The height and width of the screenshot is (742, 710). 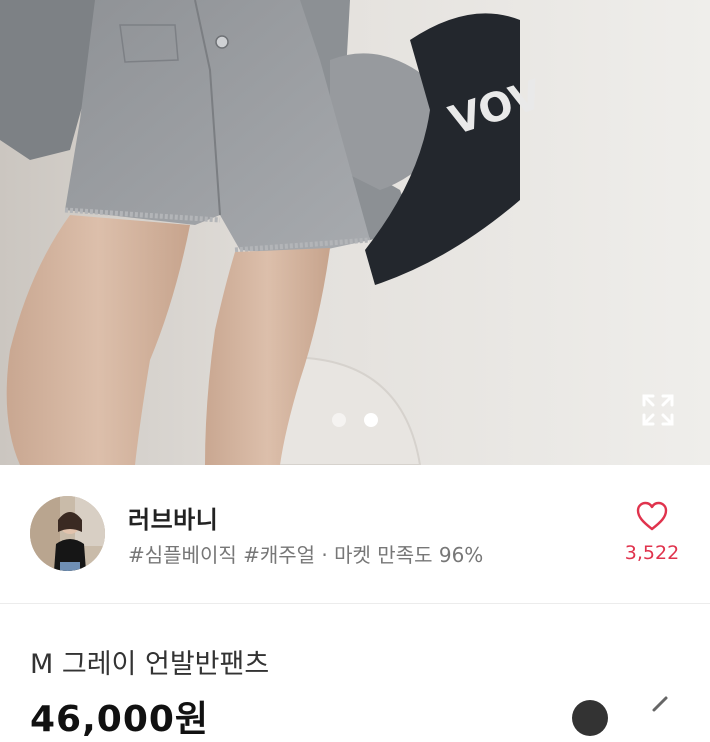 I want to click on share-icon, so click(x=657, y=709).